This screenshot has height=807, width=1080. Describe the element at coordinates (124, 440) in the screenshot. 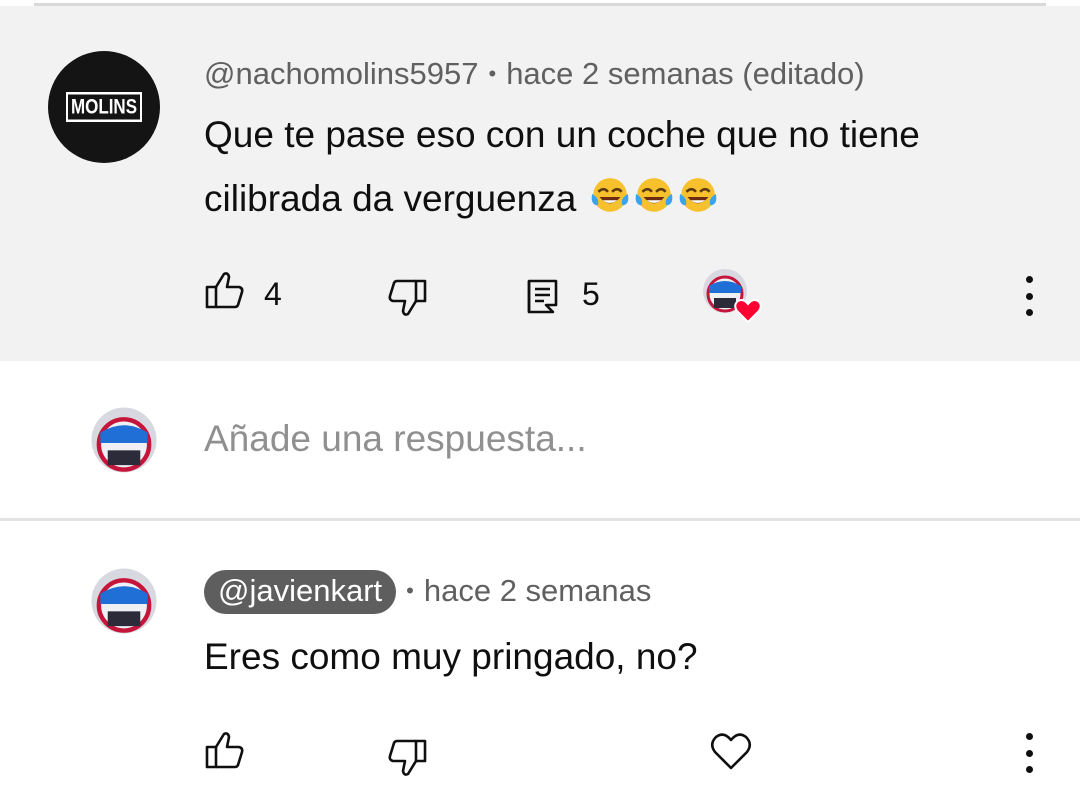

I see `user-avatar` at that location.